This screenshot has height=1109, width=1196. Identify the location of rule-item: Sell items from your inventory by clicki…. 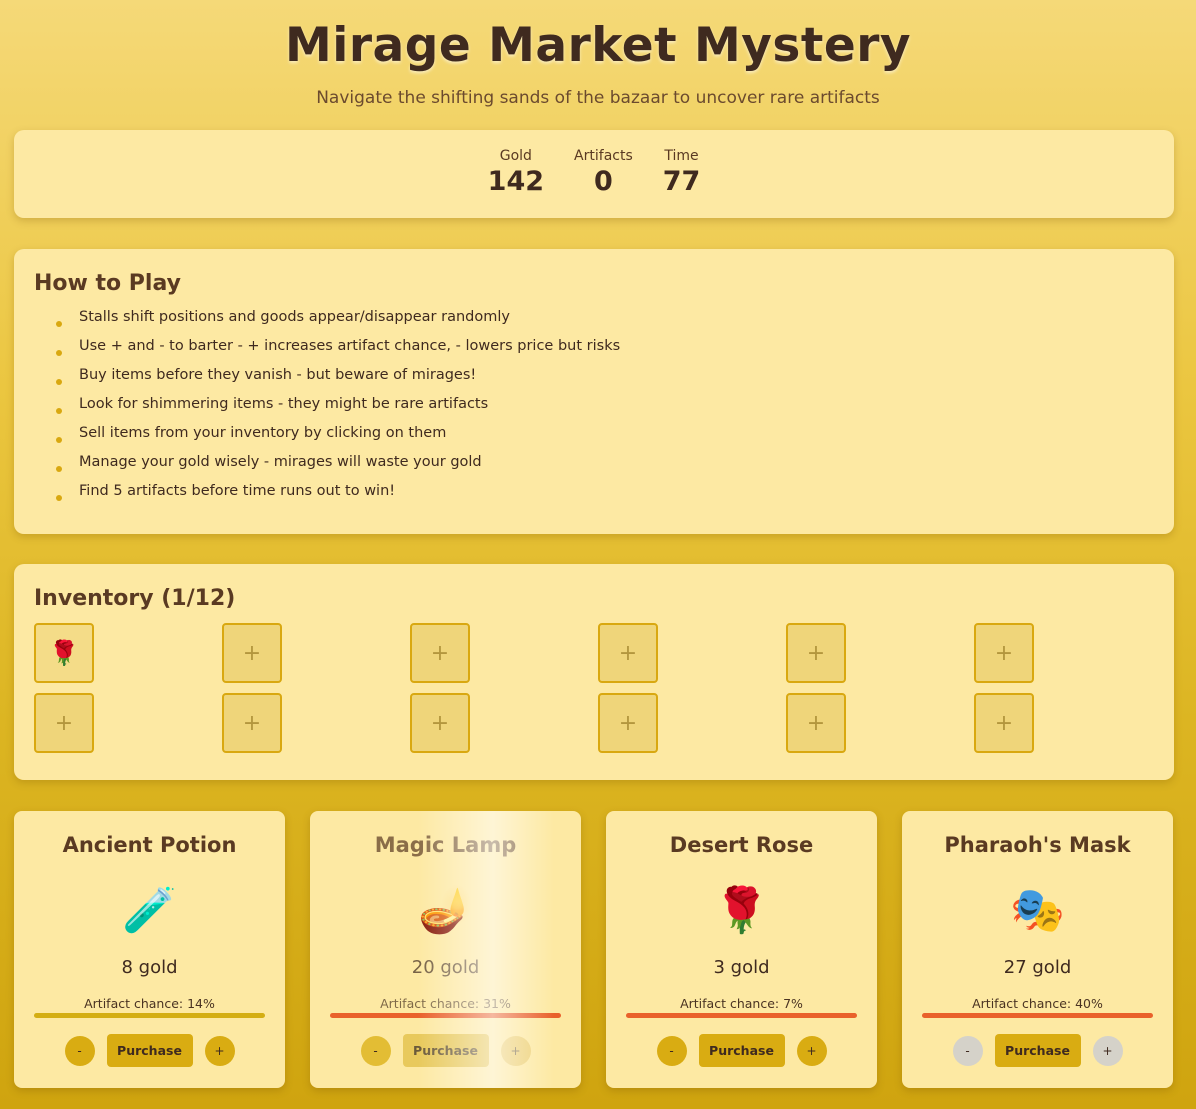
(605, 436).